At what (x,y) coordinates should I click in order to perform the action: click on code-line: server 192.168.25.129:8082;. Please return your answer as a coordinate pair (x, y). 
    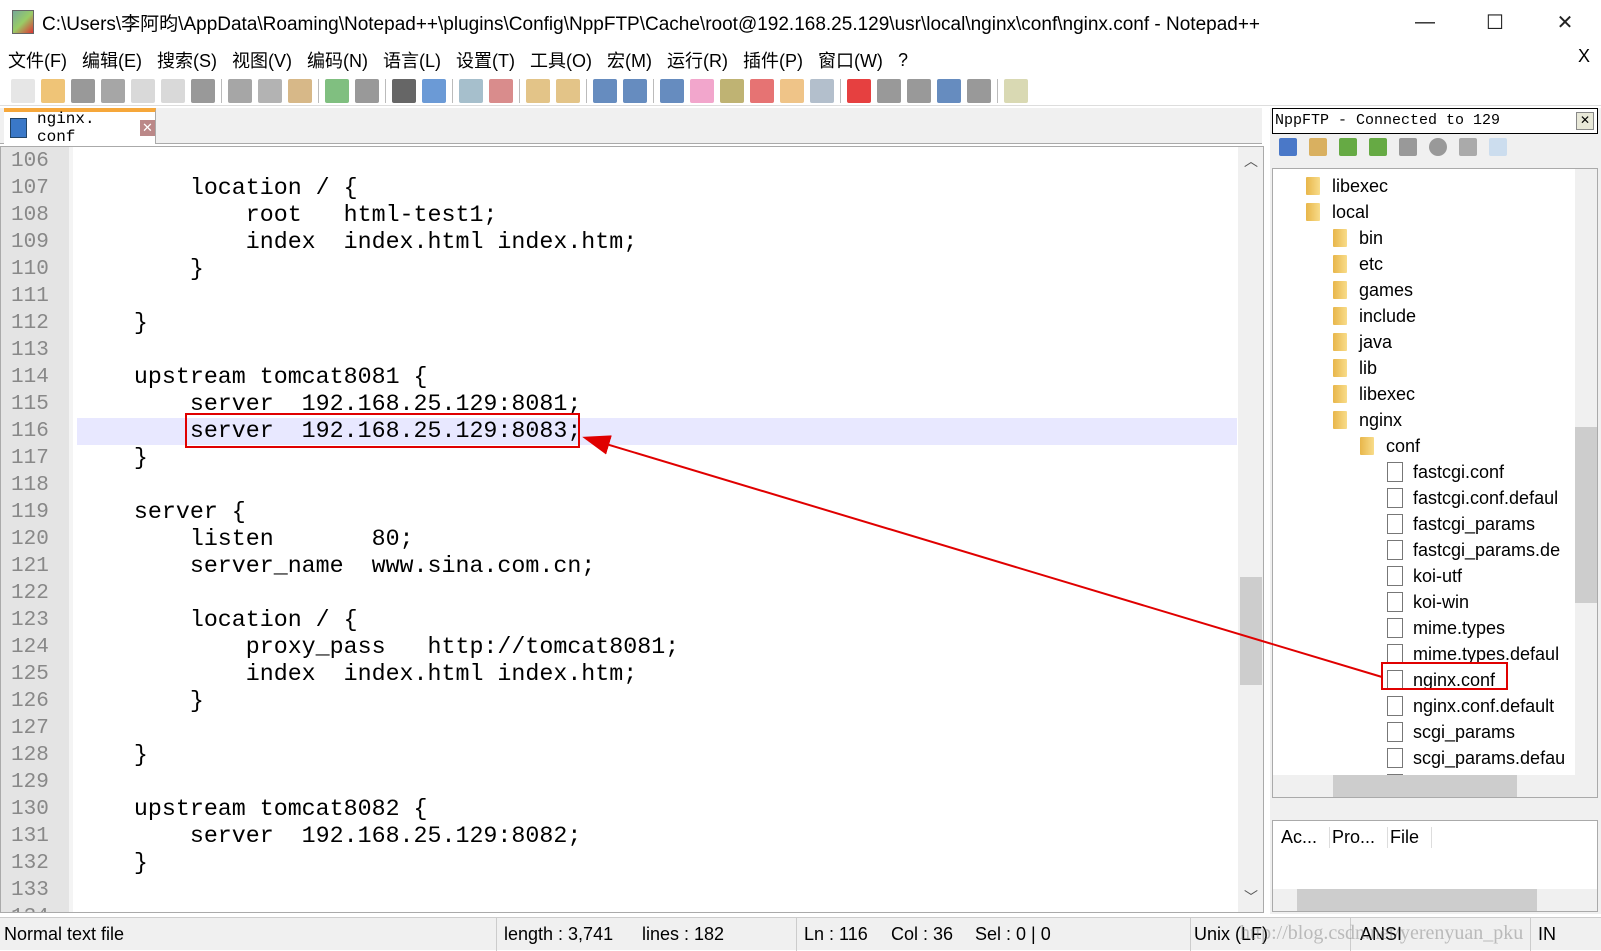
    Looking at the image, I should click on (329, 836).